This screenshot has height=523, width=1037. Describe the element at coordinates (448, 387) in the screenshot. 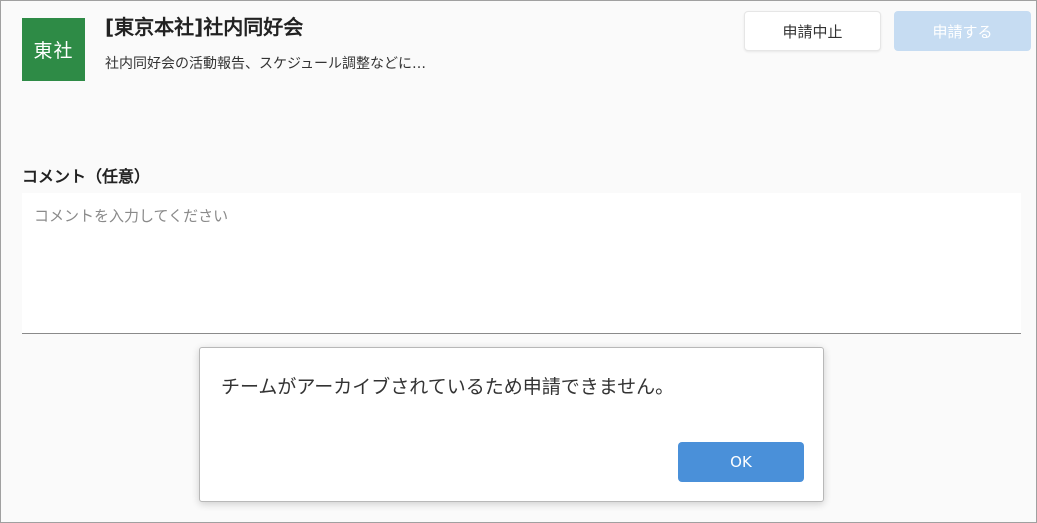

I see `alert-message: チームがアーカイブされているため申請できません。` at that location.